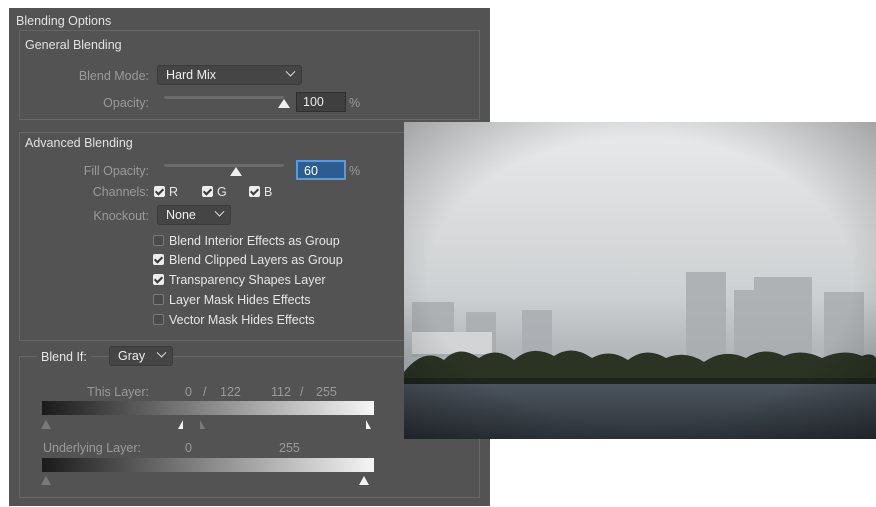 This screenshot has height=507, width=876. What do you see at coordinates (158, 299) in the screenshot?
I see `layer-mask-hides-effects-checkbox` at bounding box center [158, 299].